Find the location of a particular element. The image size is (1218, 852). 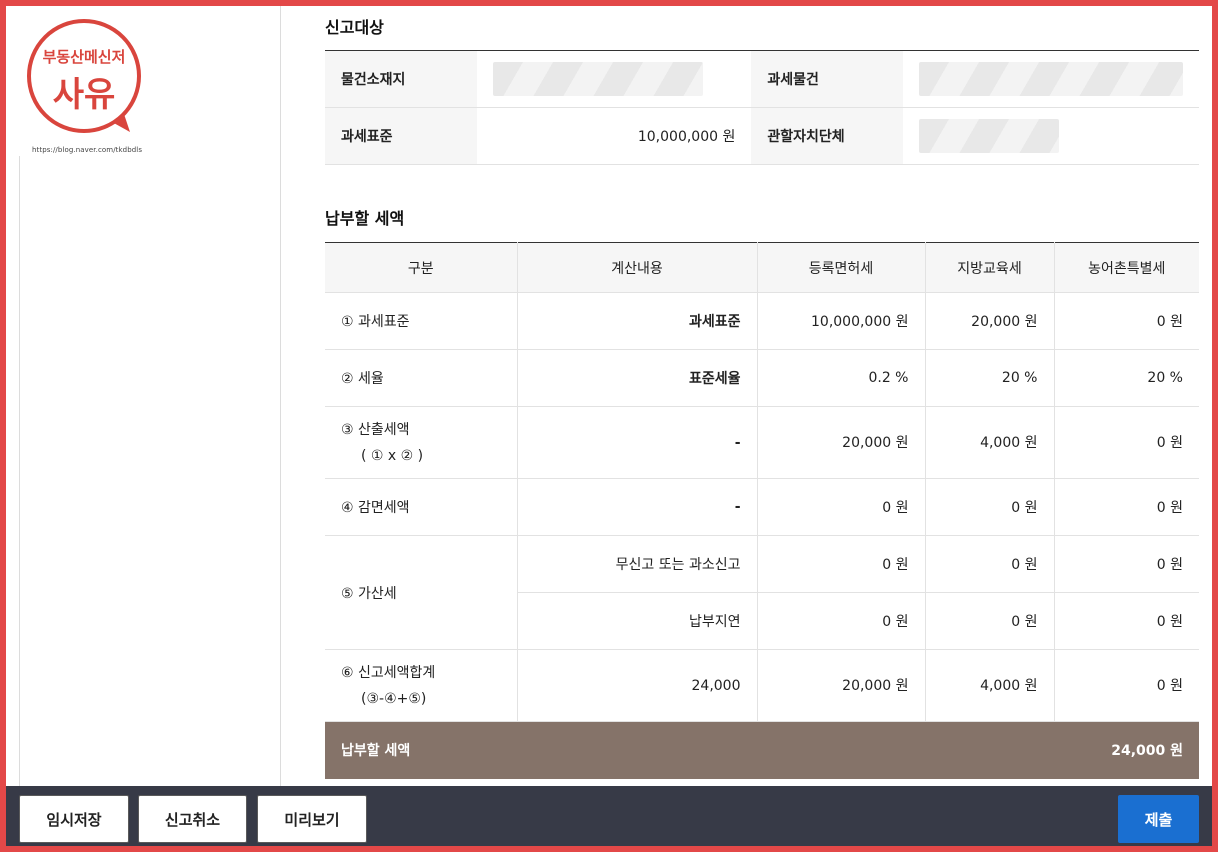

total-row: 납부할 세액 24,000 원 is located at coordinates (762, 750).